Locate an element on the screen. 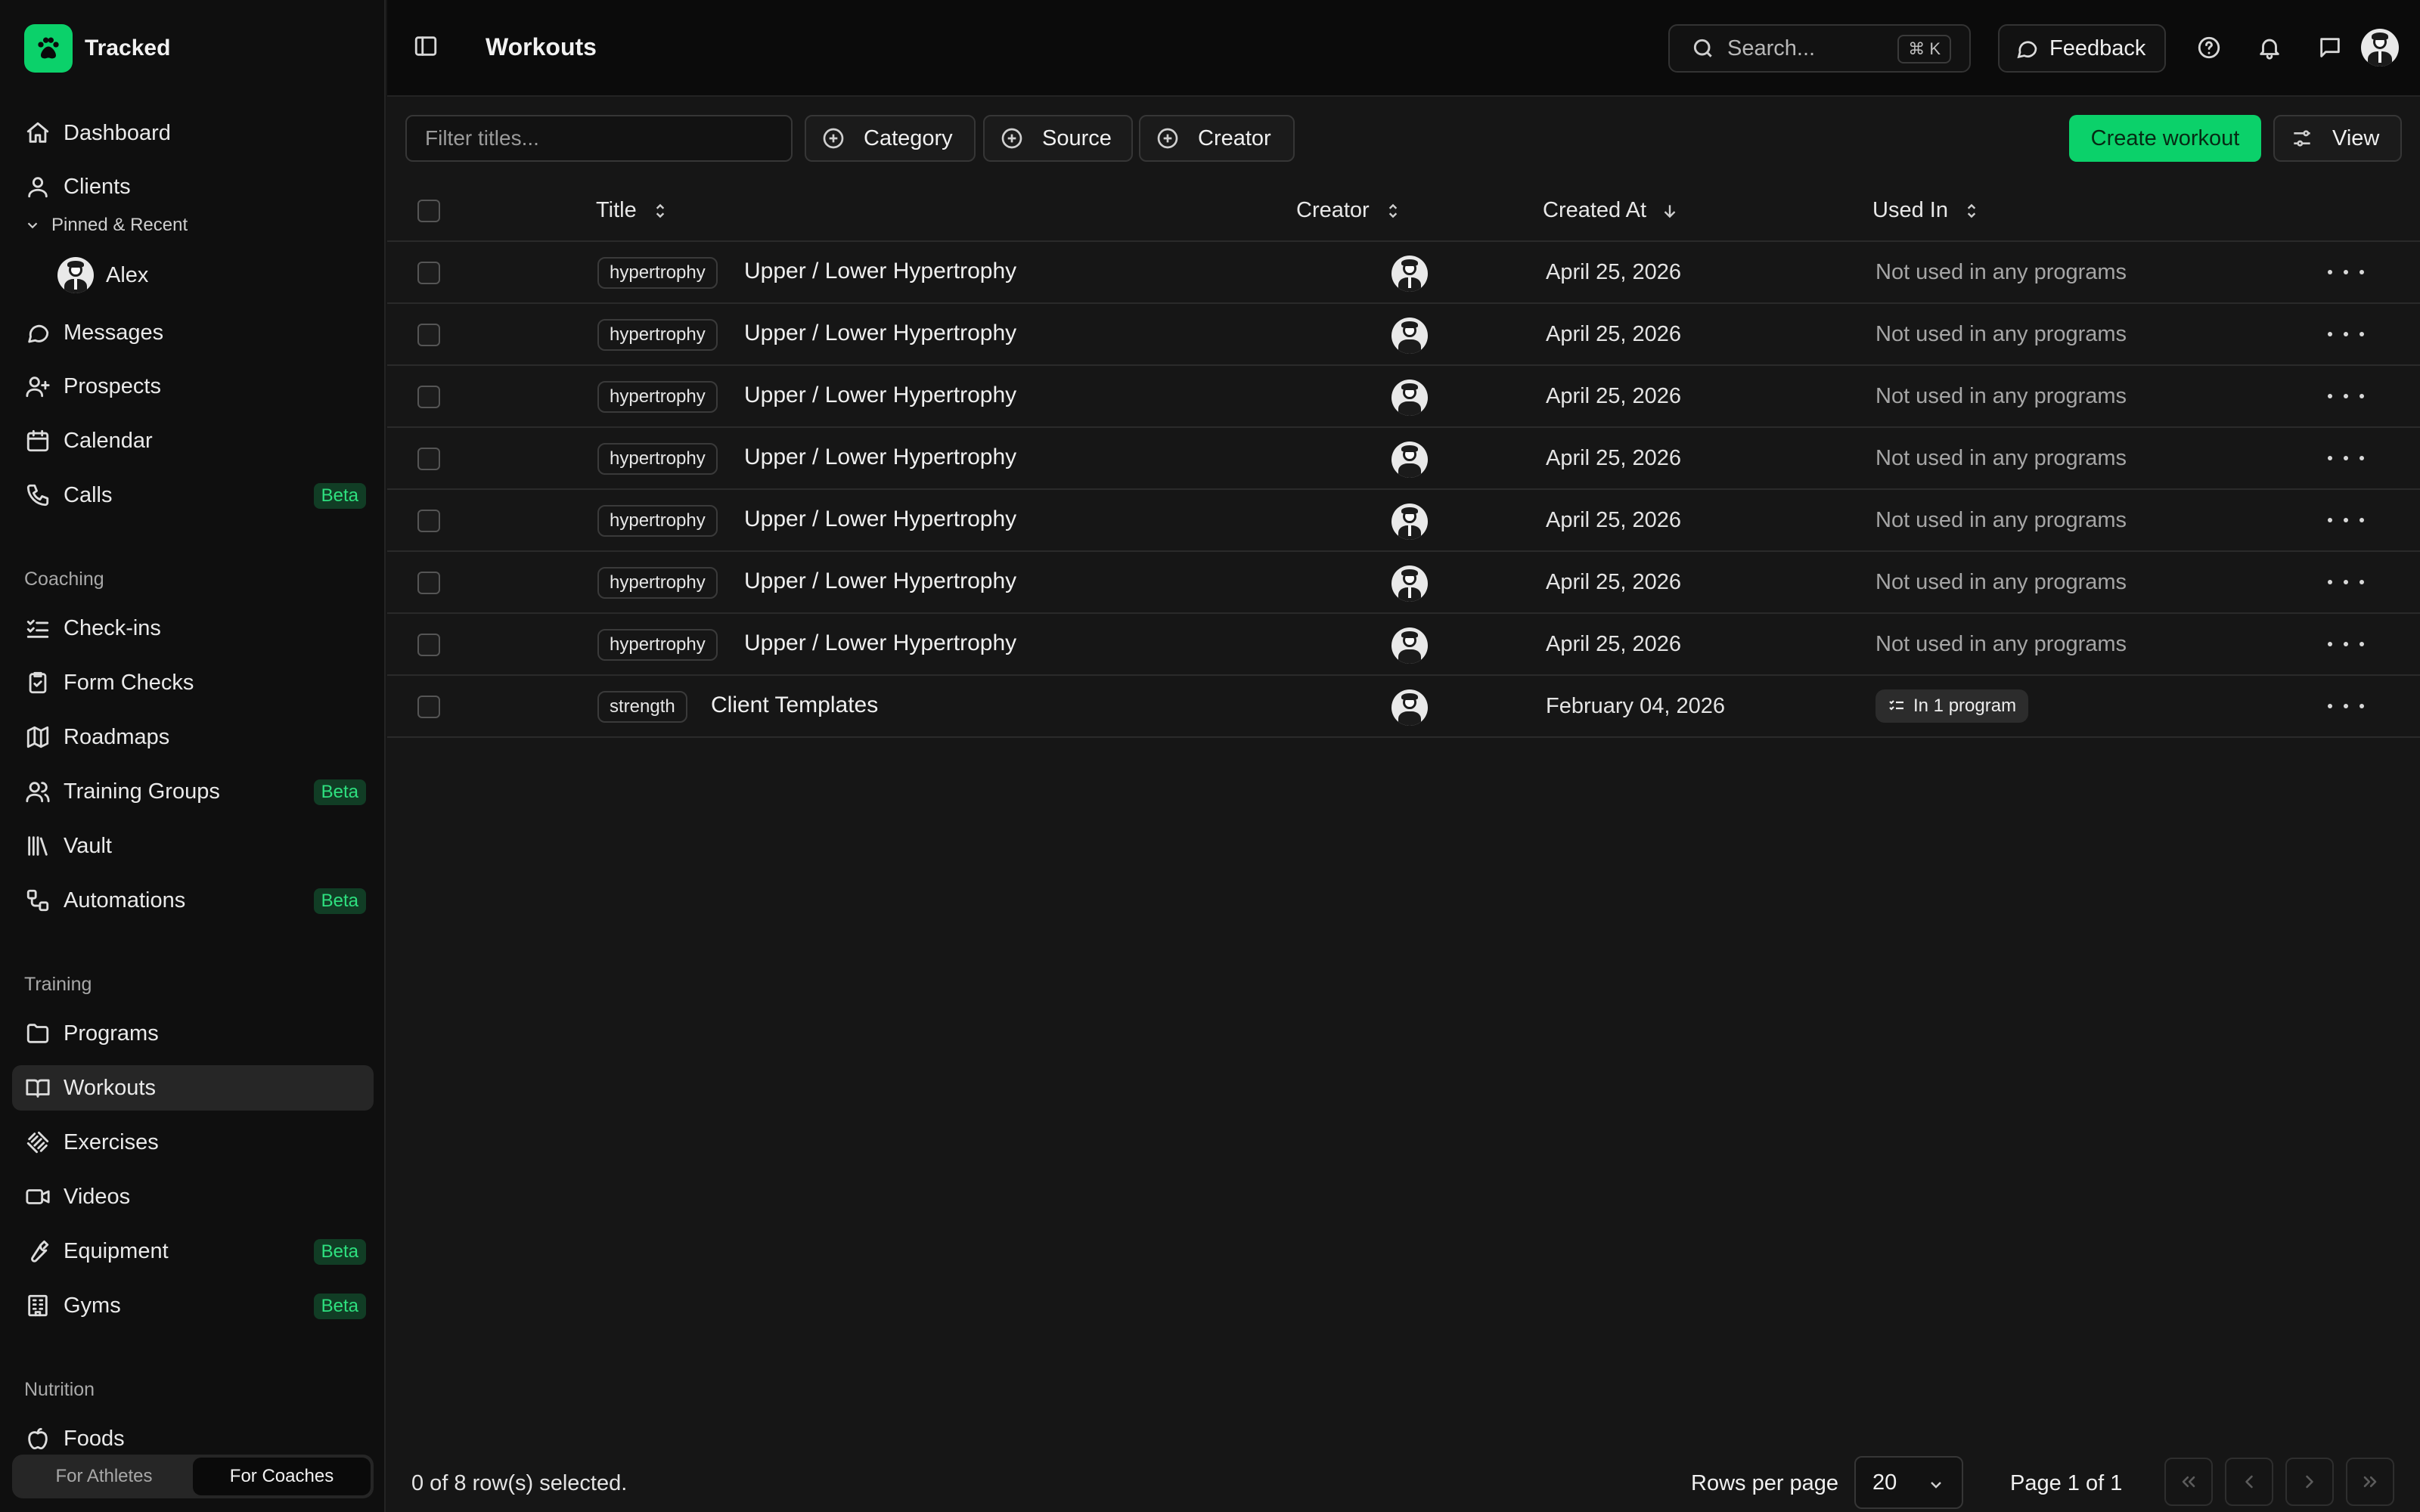 Image resolution: width=2420 pixels, height=1512 pixels. sidebar-item-label: Training Groups is located at coordinates (142, 791).